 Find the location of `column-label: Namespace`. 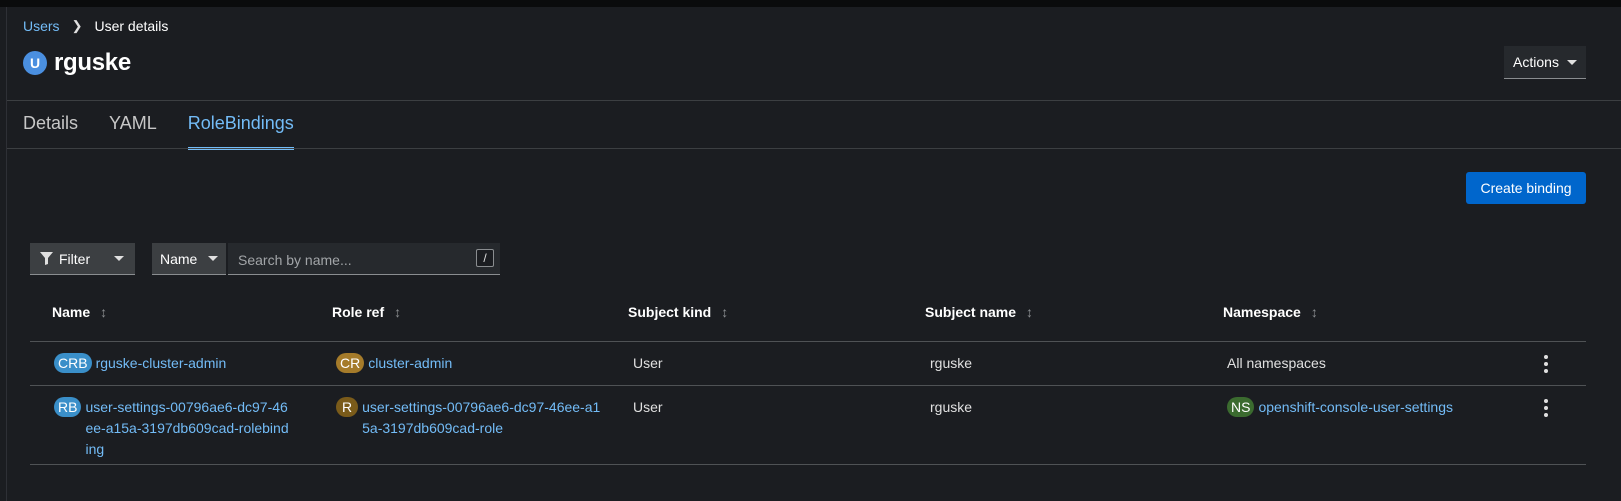

column-label: Namespace is located at coordinates (1262, 312).